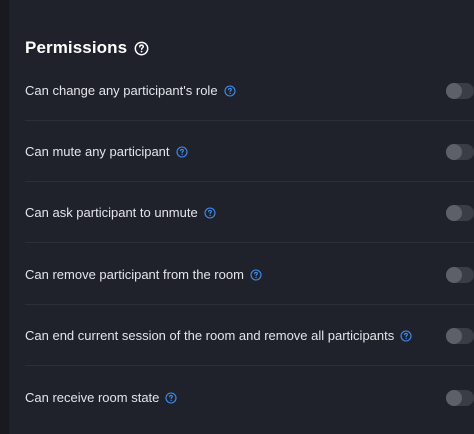 The height and width of the screenshot is (434, 474). I want to click on sidebar-edge, so click(4, 217).